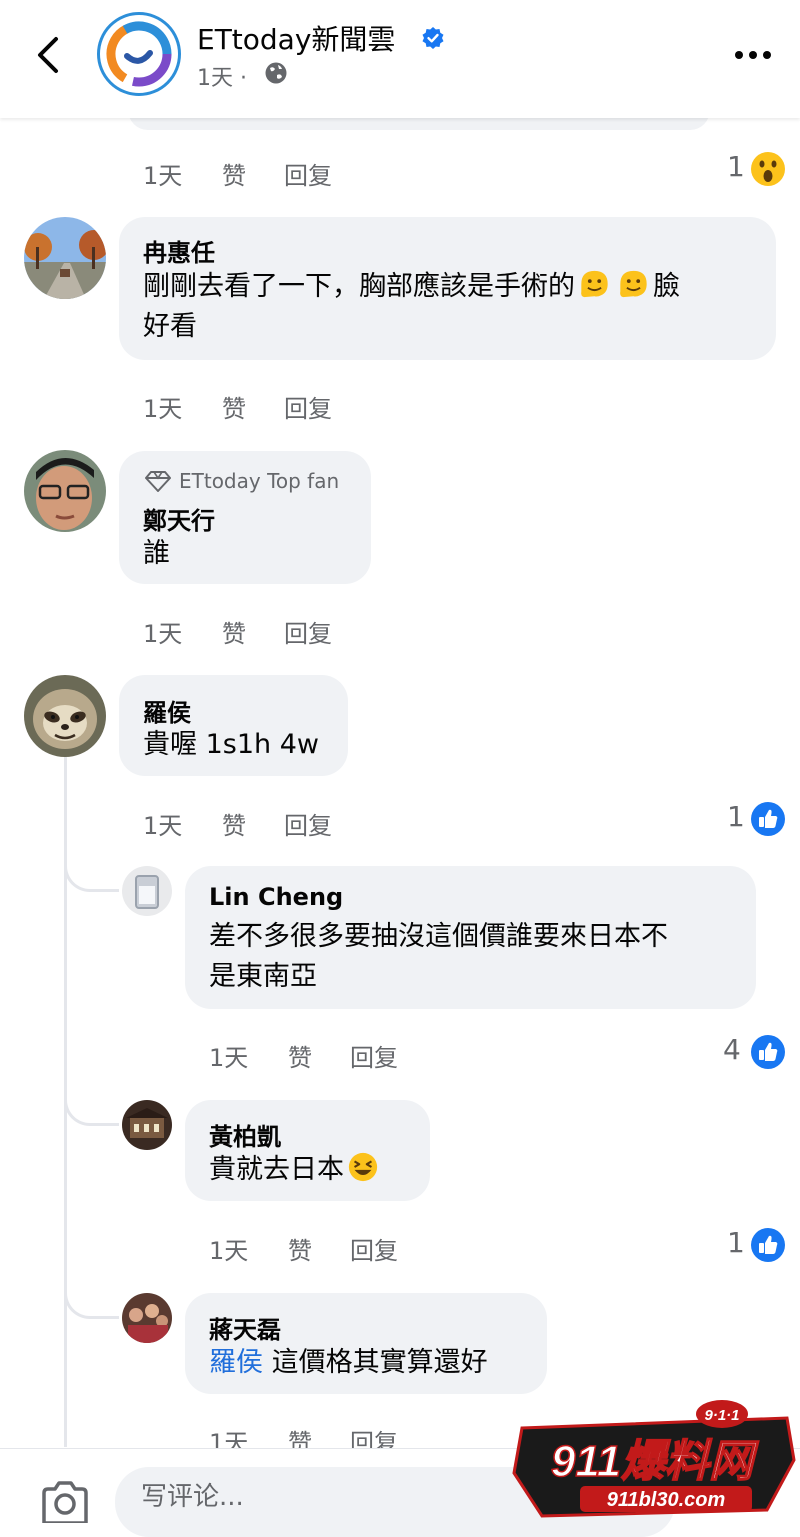 This screenshot has height=1537, width=800. I want to click on avatar-person-photo, so click(65, 491).